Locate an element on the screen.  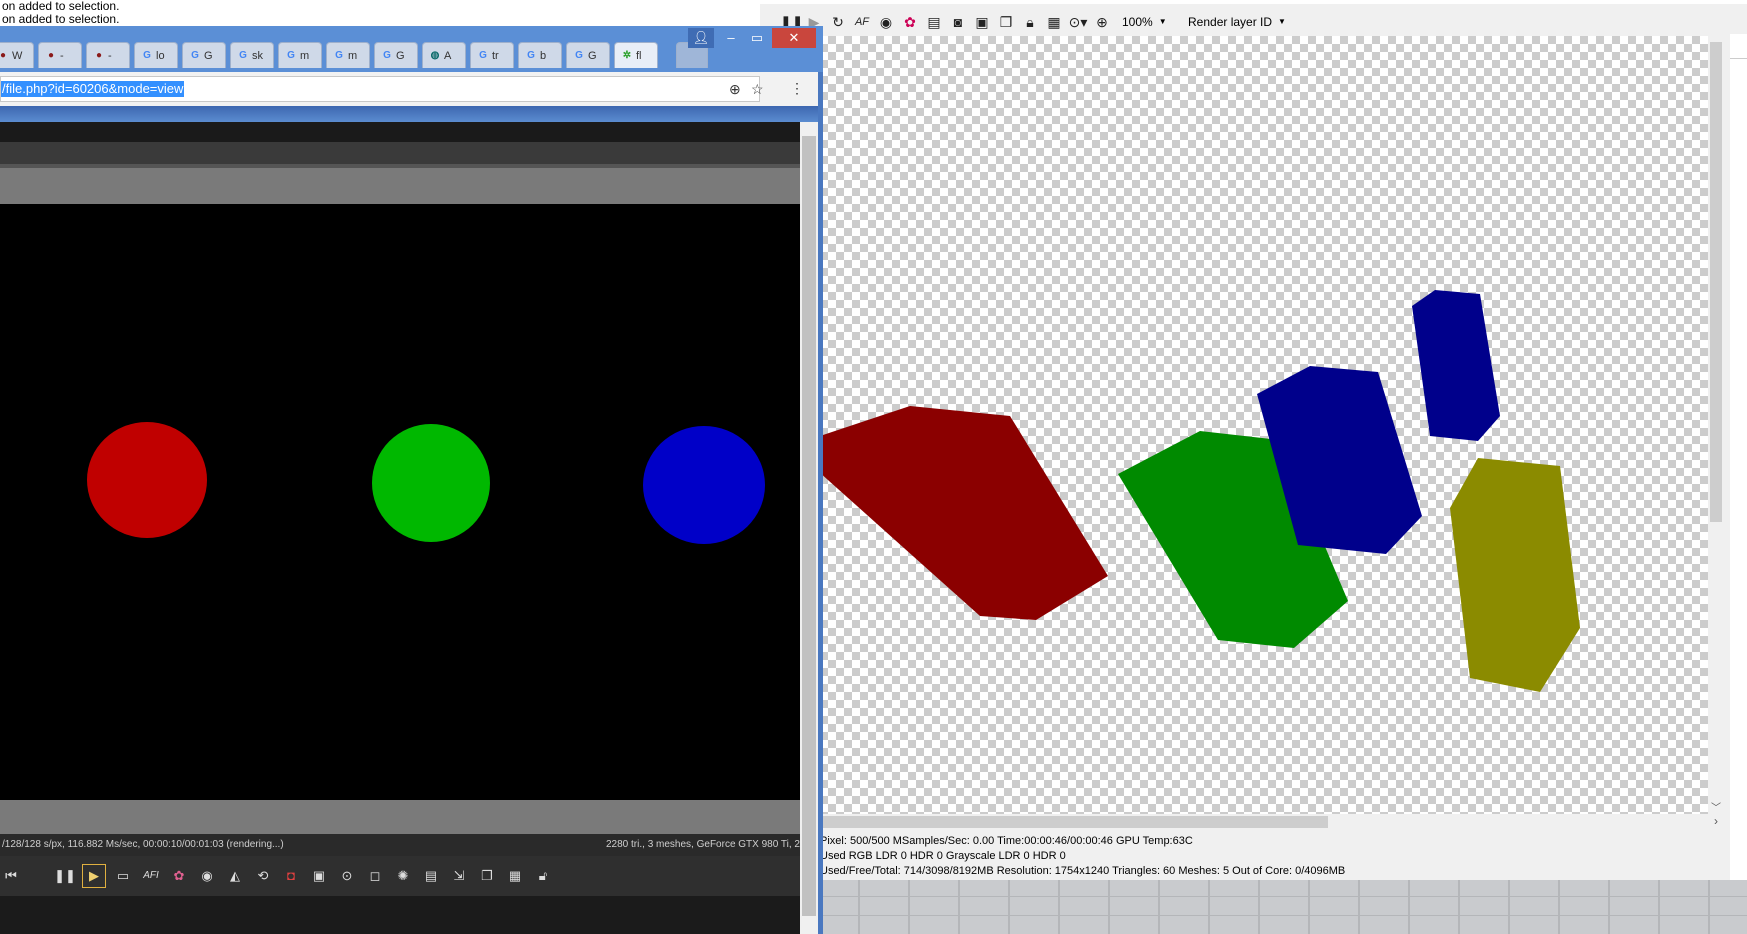
tab: Glo is located at coordinates (156, 55).